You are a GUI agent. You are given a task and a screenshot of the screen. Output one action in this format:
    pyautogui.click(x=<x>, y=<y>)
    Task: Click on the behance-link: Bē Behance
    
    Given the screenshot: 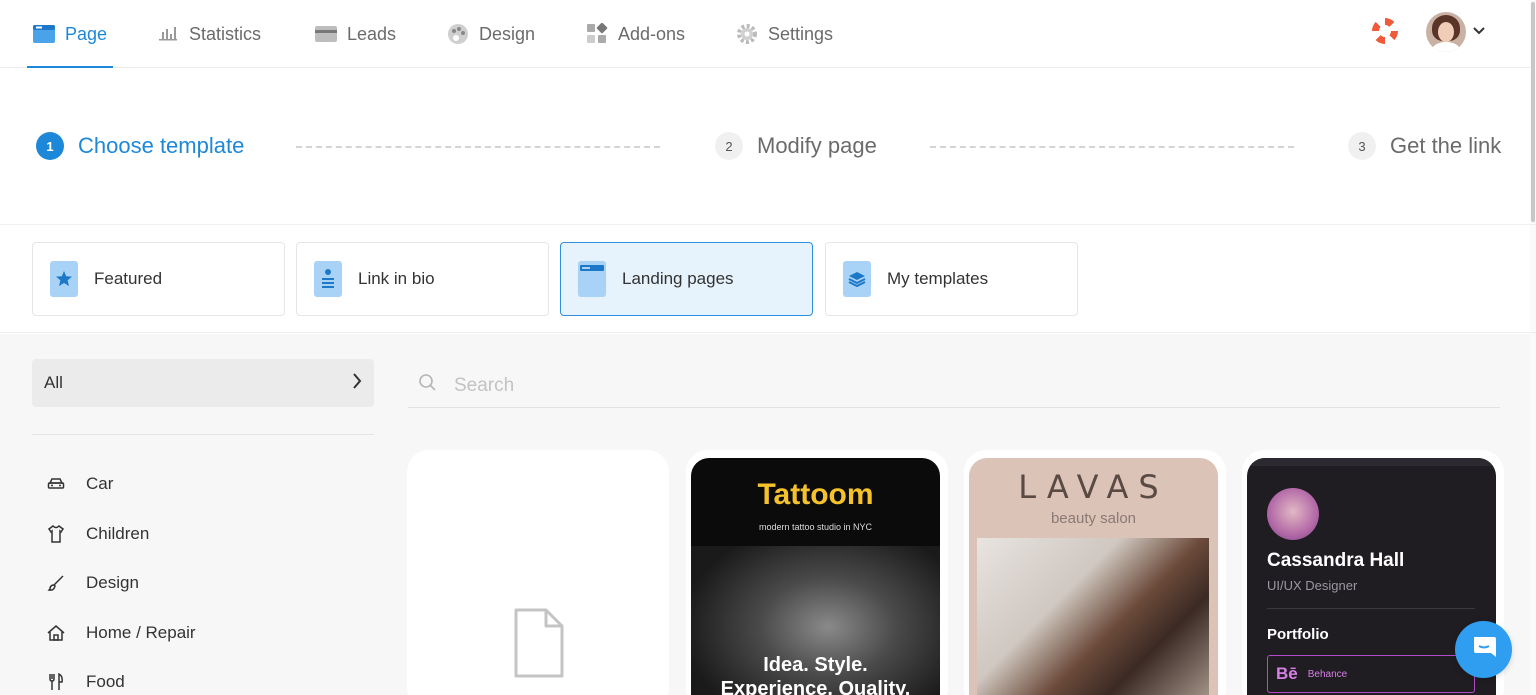 What is the action you would take?
    pyautogui.click(x=1371, y=674)
    